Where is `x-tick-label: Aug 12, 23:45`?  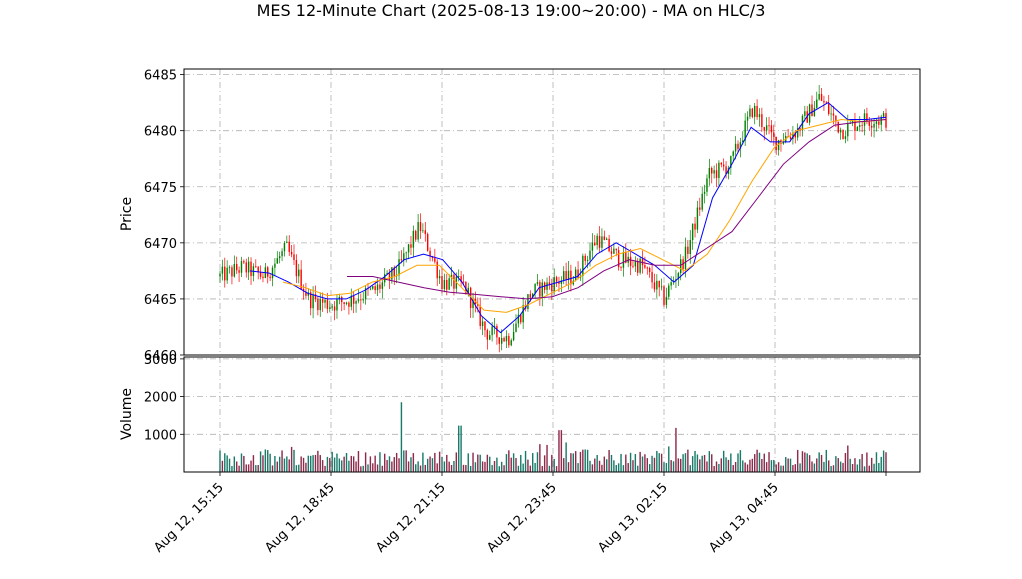
x-tick-label: Aug 12, 23:45 is located at coordinates (522, 518).